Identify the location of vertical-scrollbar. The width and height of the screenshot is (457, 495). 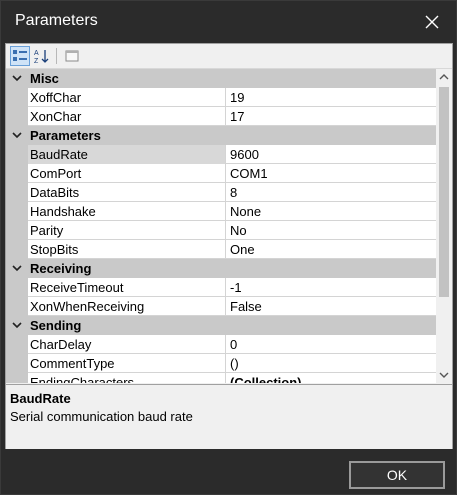
(444, 226).